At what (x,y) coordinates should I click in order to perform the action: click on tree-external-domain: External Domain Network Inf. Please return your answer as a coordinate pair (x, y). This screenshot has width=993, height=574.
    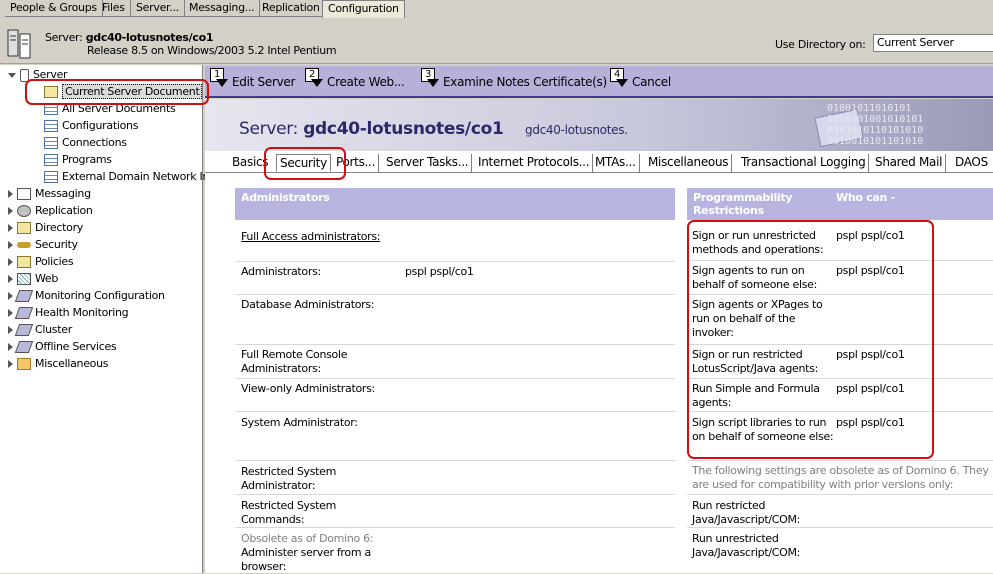
    Looking at the image, I should click on (128, 177).